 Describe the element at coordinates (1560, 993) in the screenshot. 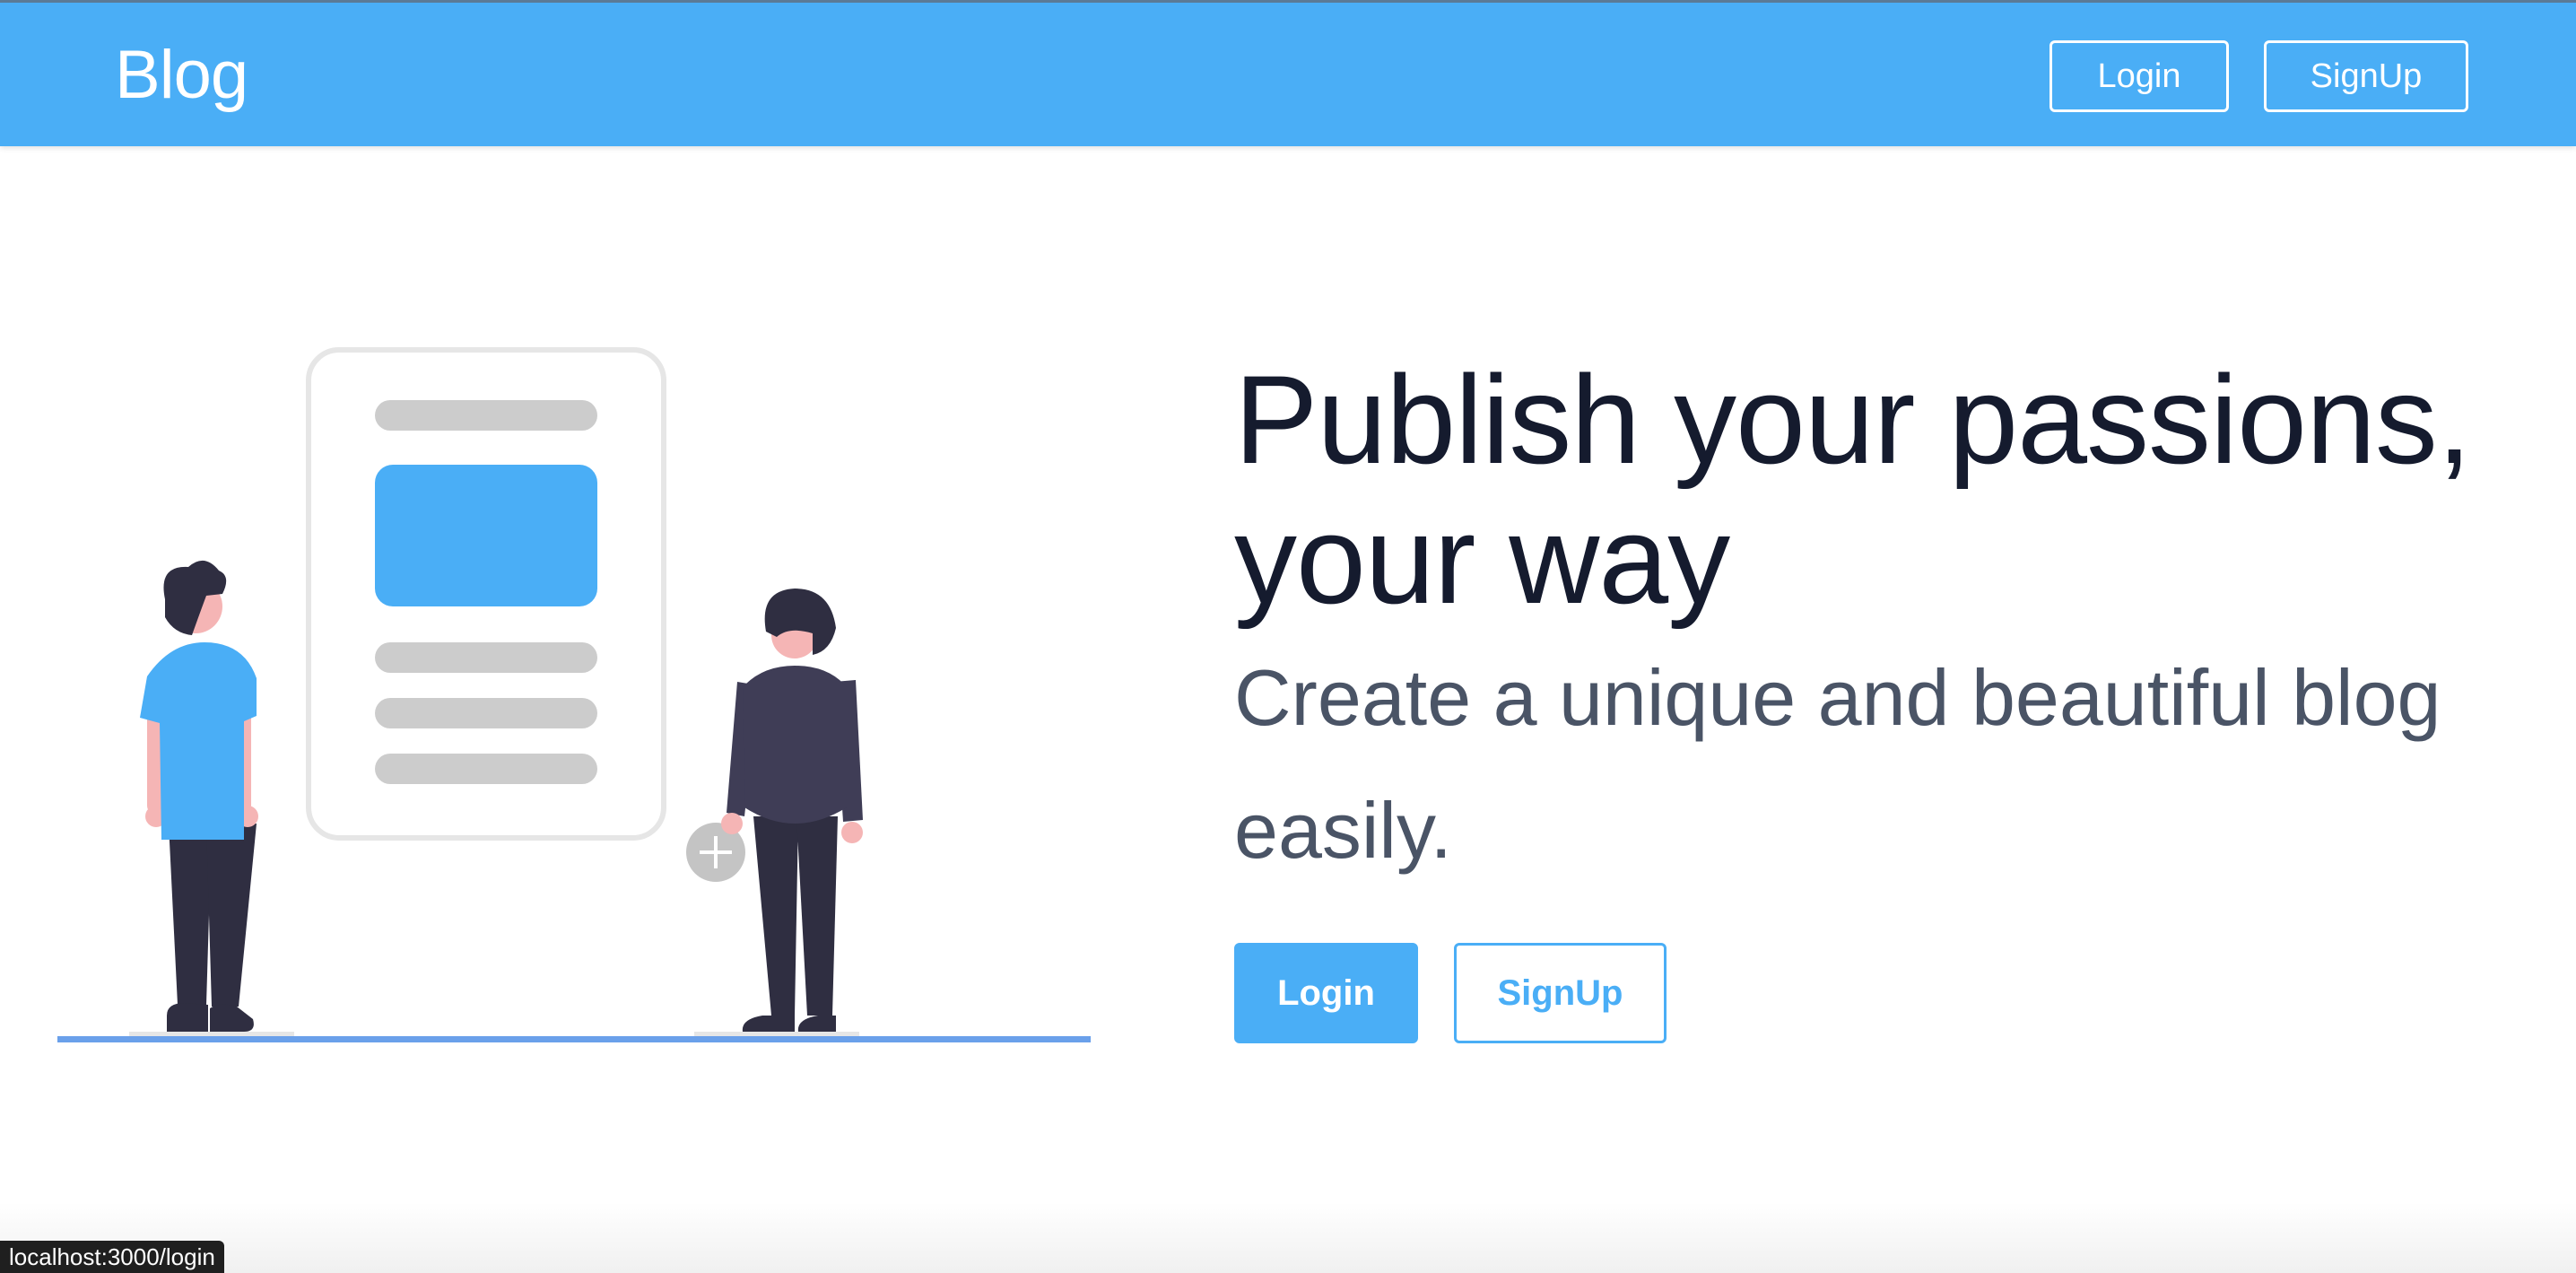

I see `hero-signup-button: SignUp` at that location.